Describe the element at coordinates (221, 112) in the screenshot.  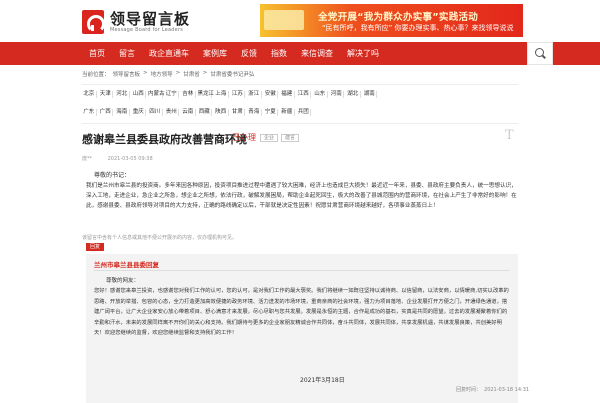
I see `province-link: 陕西` at that location.